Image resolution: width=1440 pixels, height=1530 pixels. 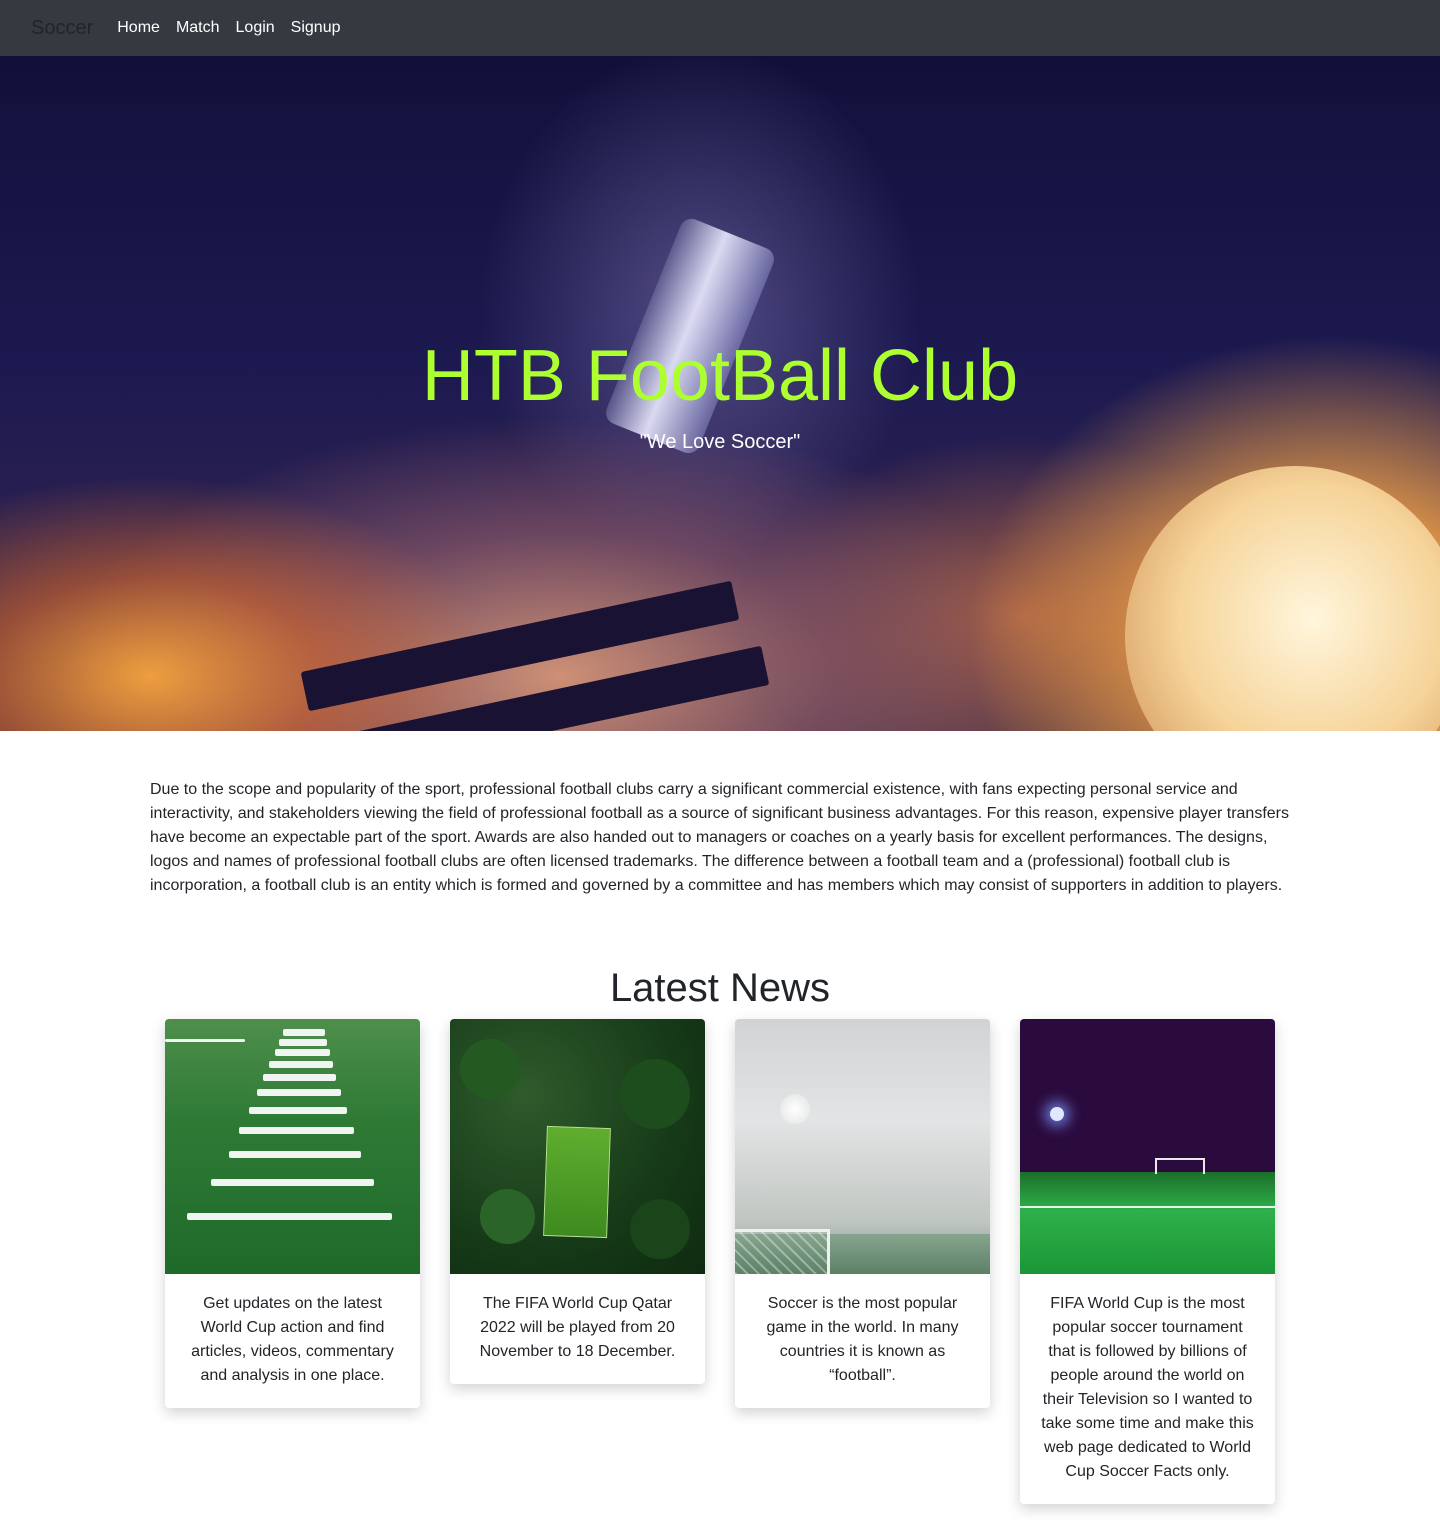 What do you see at coordinates (577, 1146) in the screenshot?
I see `forest-pitch-image` at bounding box center [577, 1146].